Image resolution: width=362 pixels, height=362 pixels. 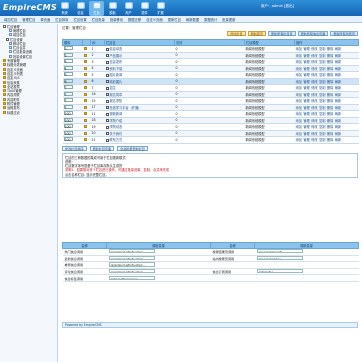 What do you see at coordinates (98, 19) in the screenshot?
I see `top-menu-item: 栏目批量` at bounding box center [98, 19].